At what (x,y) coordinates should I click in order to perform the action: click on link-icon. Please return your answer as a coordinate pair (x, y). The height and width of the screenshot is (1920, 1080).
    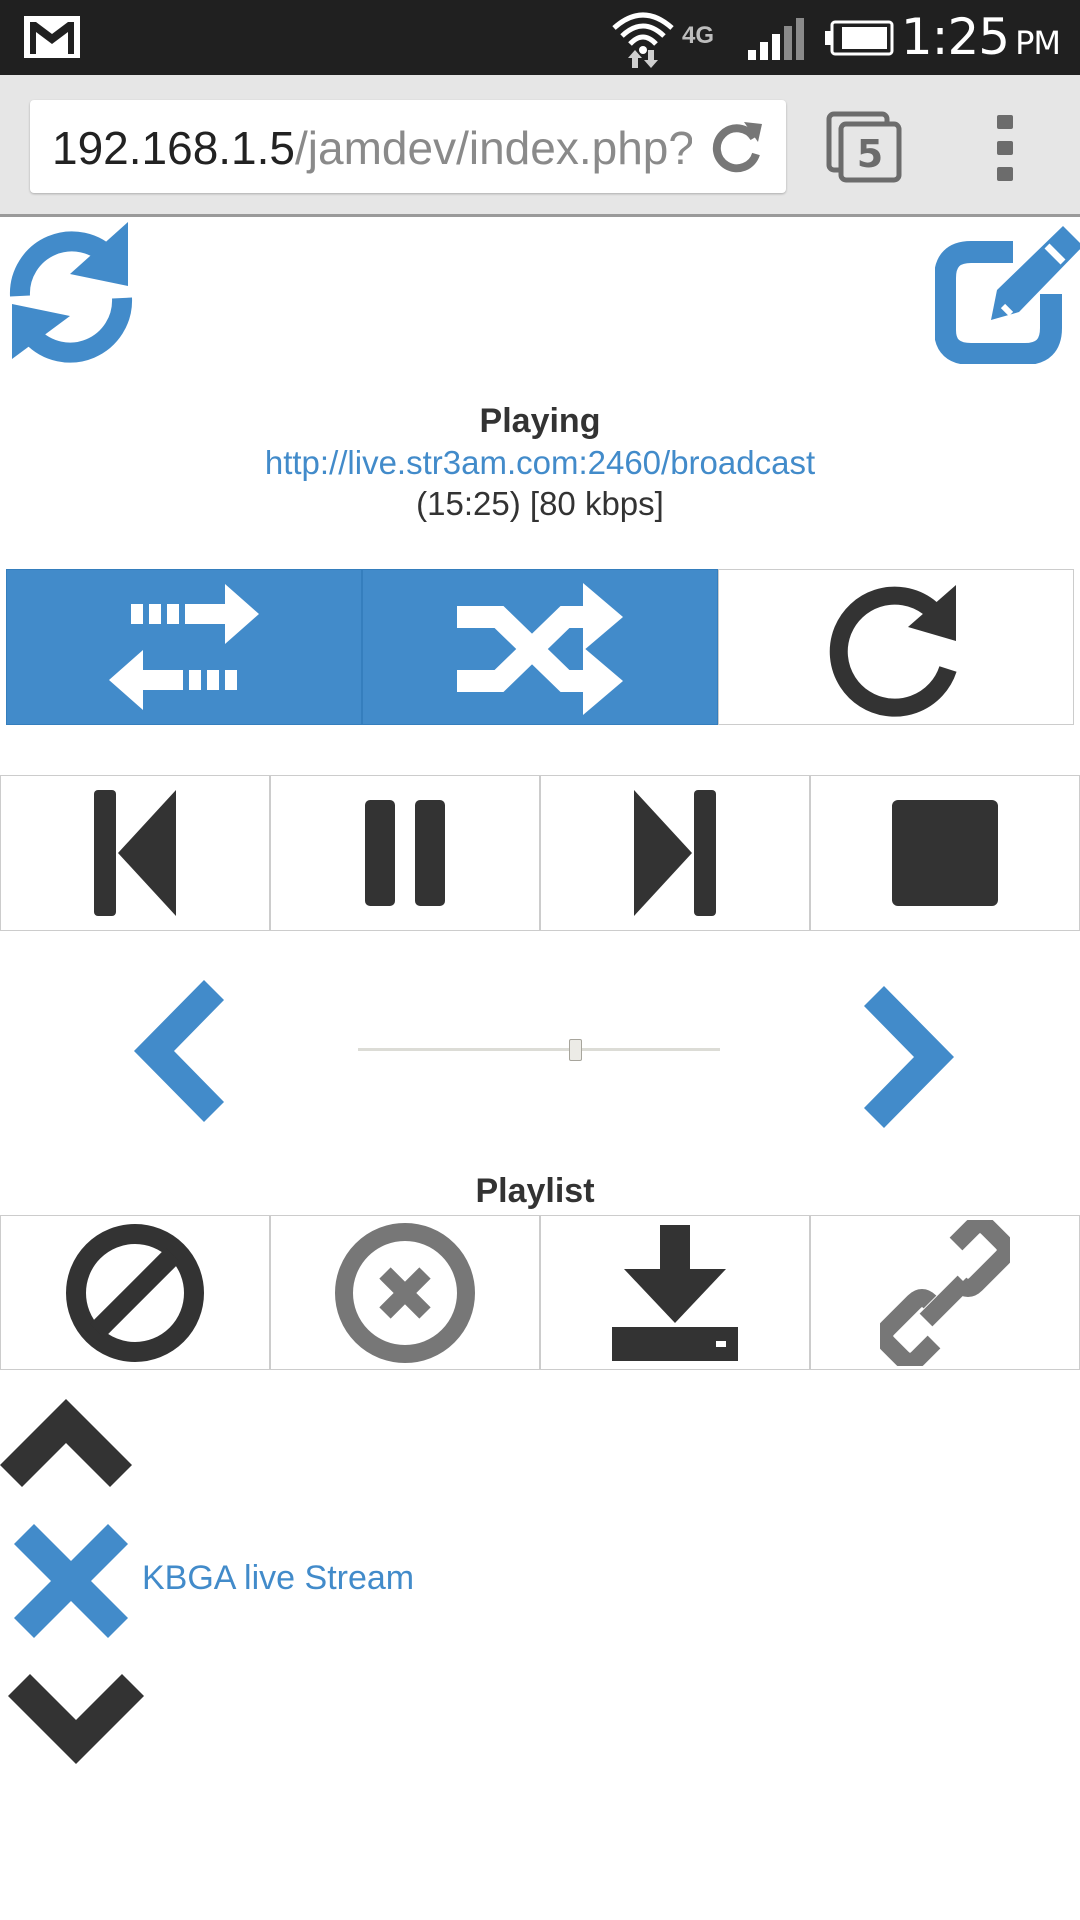
    Looking at the image, I should click on (945, 1292).